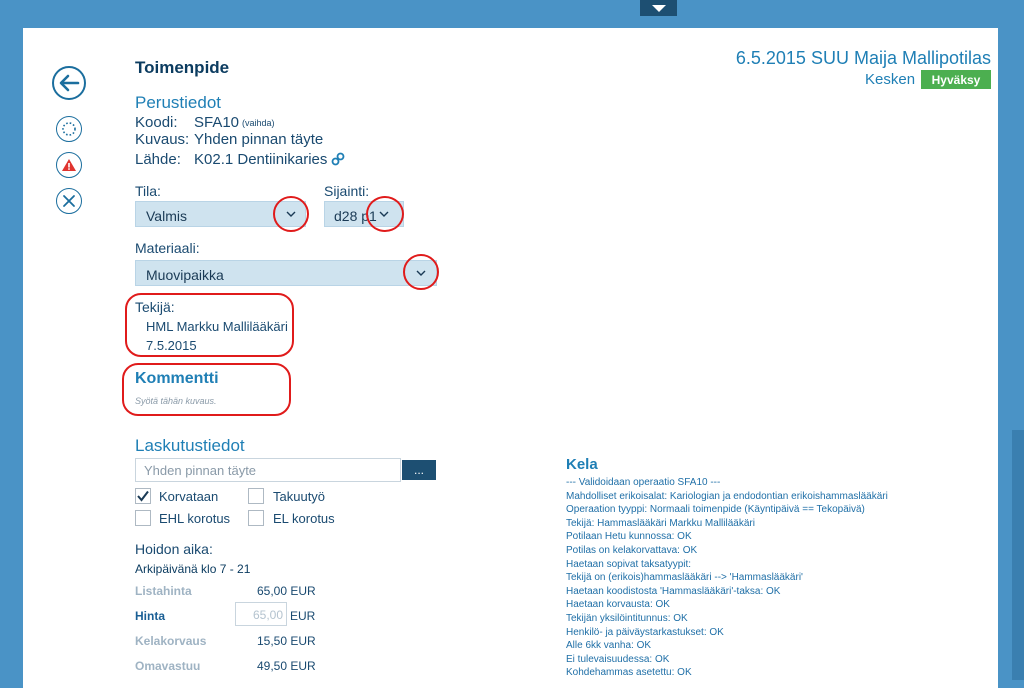  Describe the element at coordinates (618, 659) in the screenshot. I see `kela-log-line: Ei tulevaisuudessa: OK` at that location.